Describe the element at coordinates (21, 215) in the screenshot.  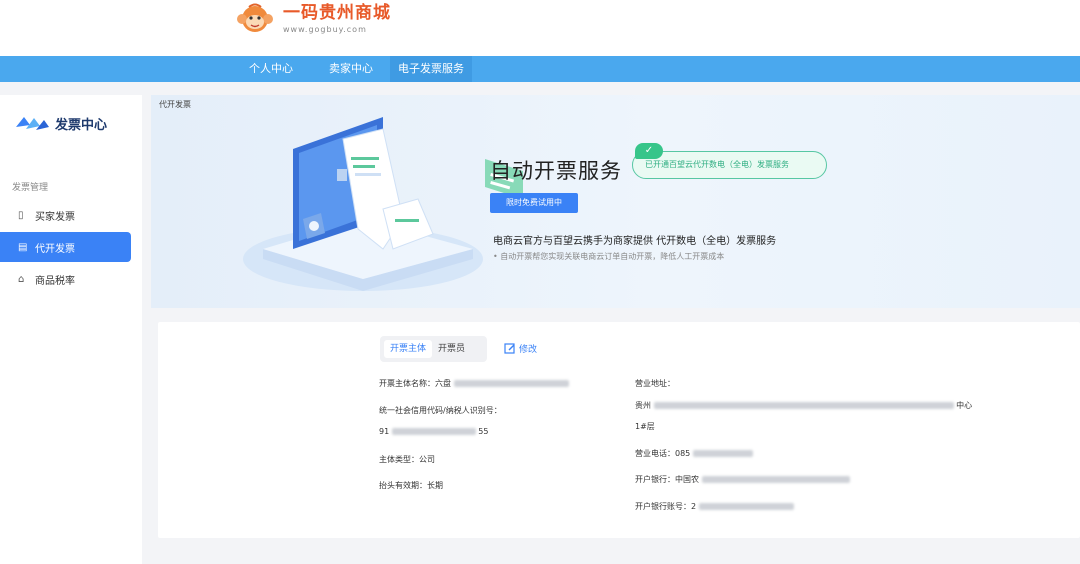
I see `document-icon: ▯` at that location.